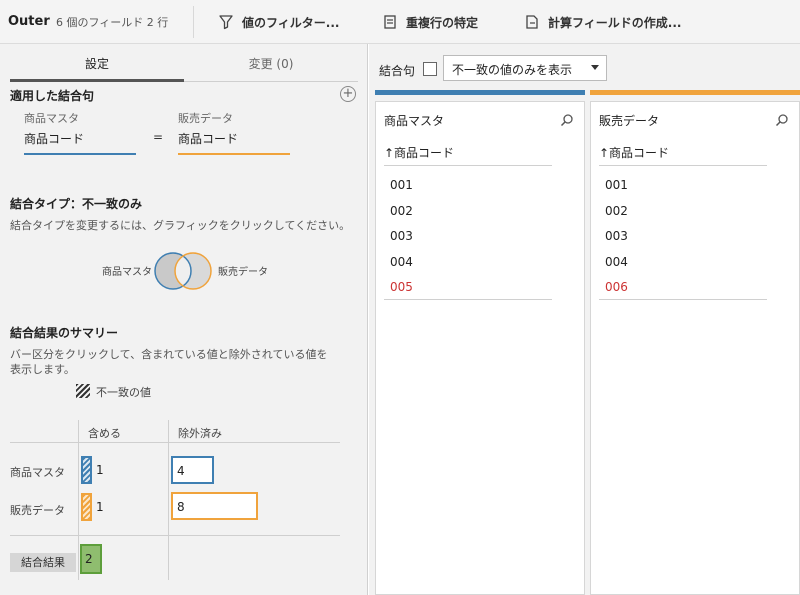 The image size is (800, 595). What do you see at coordinates (532, 22) in the screenshot?
I see `calculated-field-icon` at bounding box center [532, 22].